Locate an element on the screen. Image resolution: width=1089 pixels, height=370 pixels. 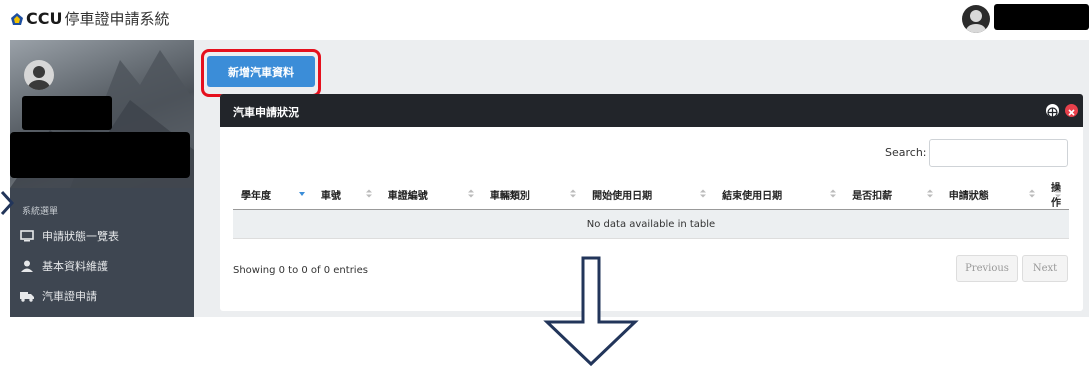
user-icon is located at coordinates (27, 266).